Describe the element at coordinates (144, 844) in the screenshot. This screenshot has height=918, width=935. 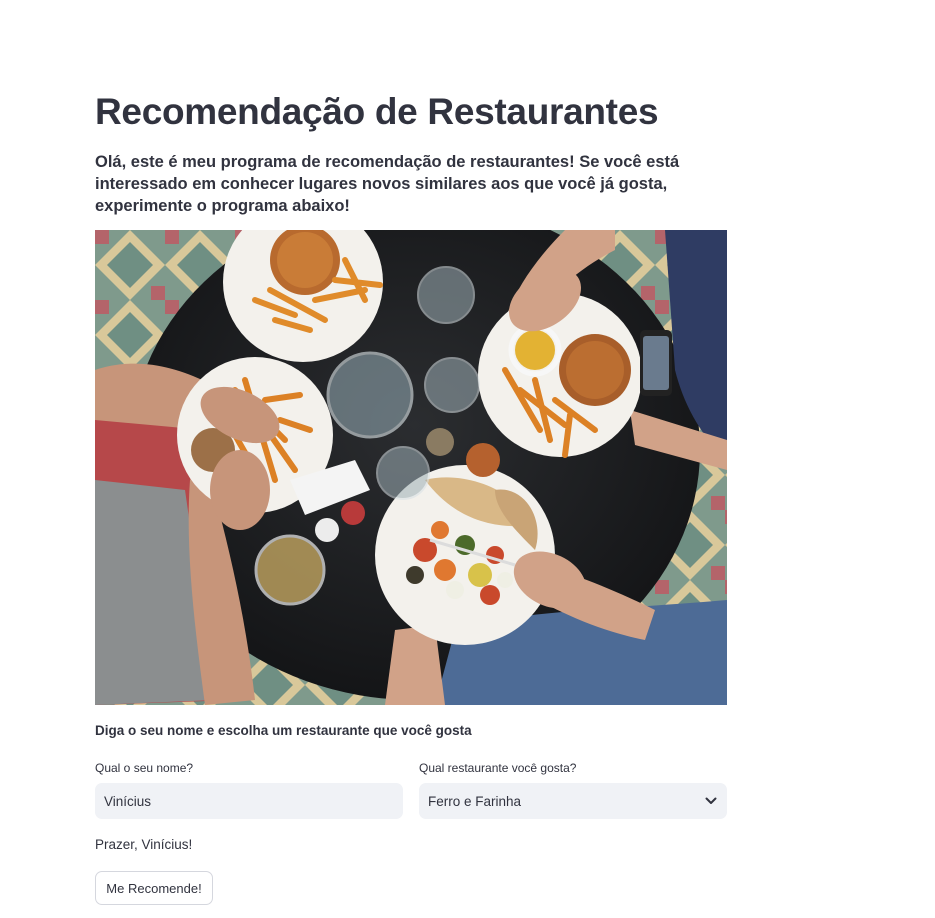
I see `greeting-text: Prazer, Vinícius!` at that location.